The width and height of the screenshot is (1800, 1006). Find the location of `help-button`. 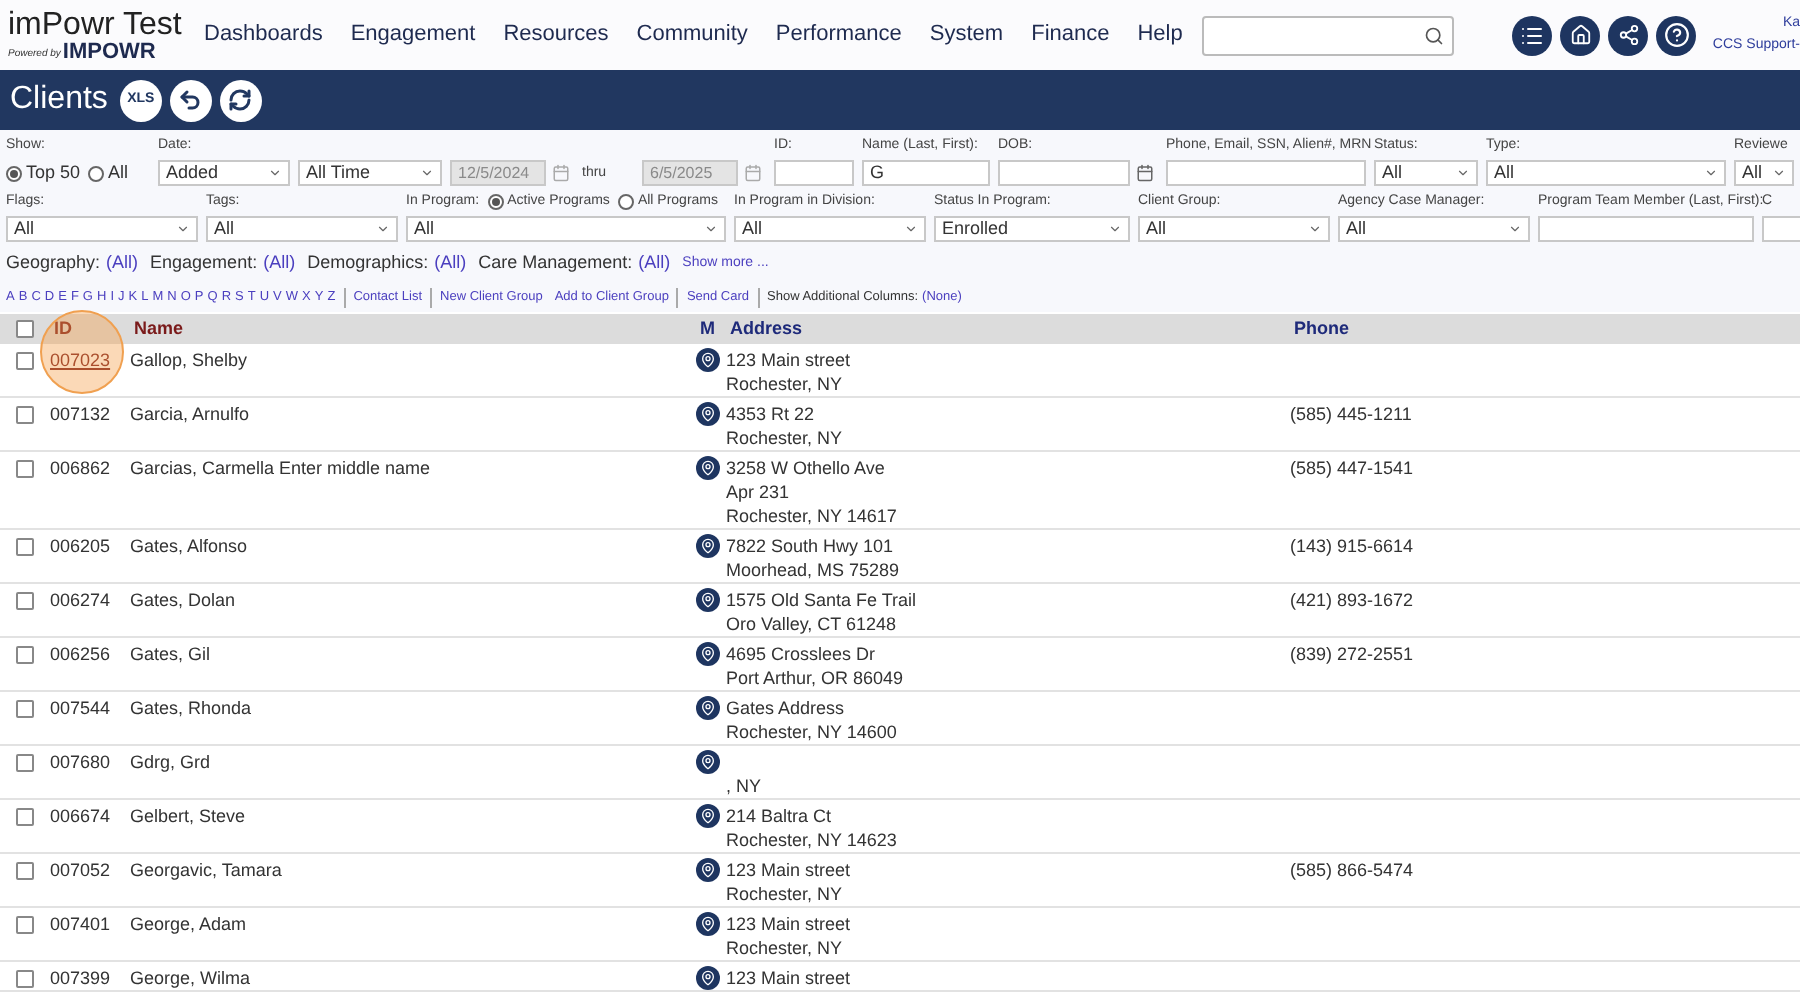

help-button is located at coordinates (1676, 35).